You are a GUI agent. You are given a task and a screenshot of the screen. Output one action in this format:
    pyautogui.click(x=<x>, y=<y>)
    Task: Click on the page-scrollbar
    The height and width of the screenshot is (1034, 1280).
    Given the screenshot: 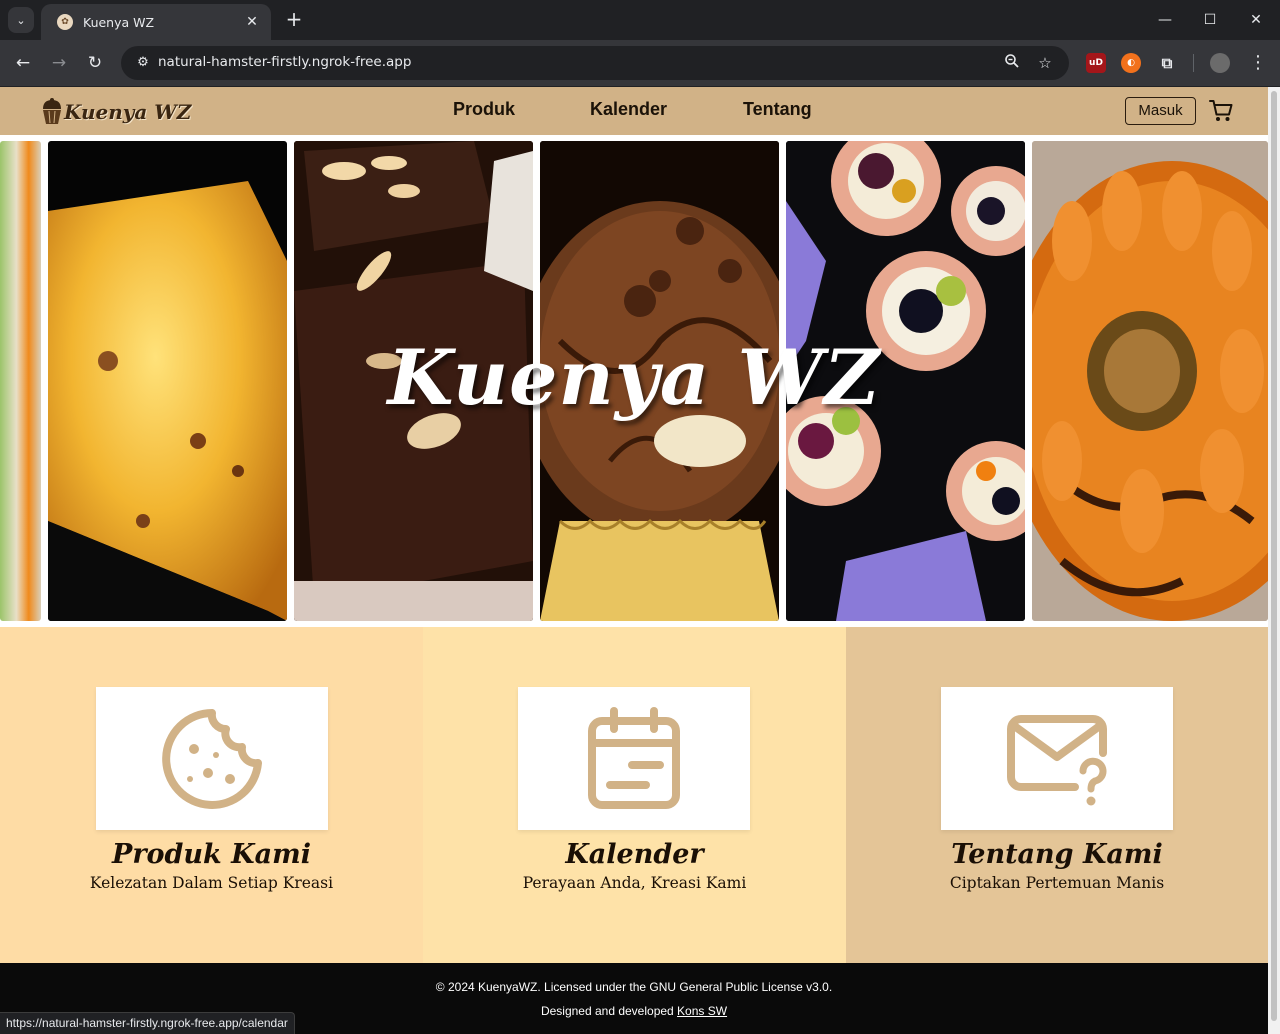 What is the action you would take?
    pyautogui.click(x=1274, y=560)
    